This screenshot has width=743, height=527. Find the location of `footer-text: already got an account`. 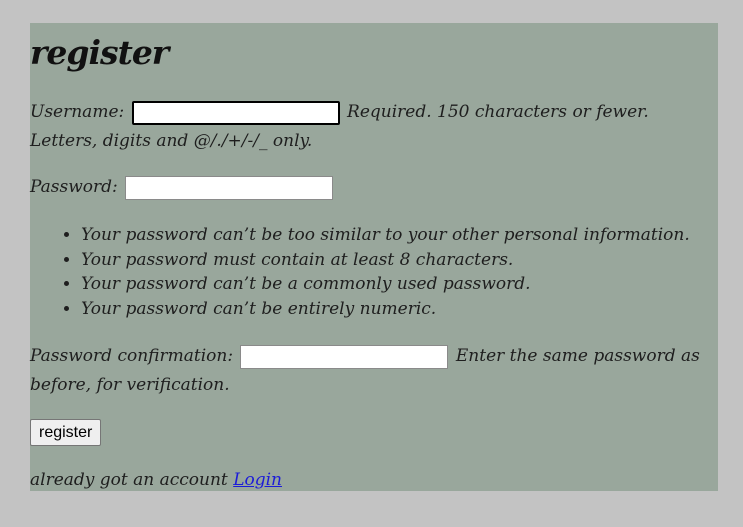

footer-text: already got an account is located at coordinates (129, 480).